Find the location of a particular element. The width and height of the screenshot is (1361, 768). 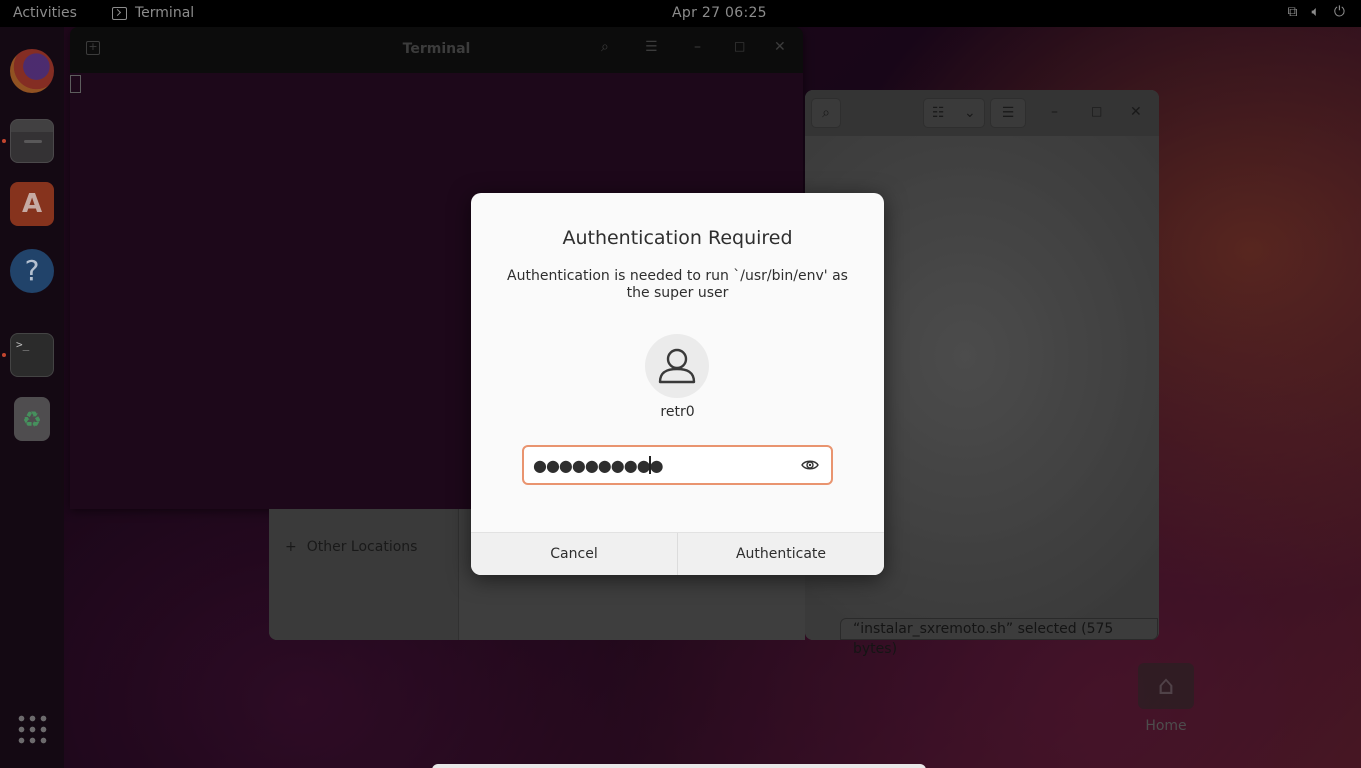

volume-icon: 🔈︎ is located at coordinates (1315, 12).